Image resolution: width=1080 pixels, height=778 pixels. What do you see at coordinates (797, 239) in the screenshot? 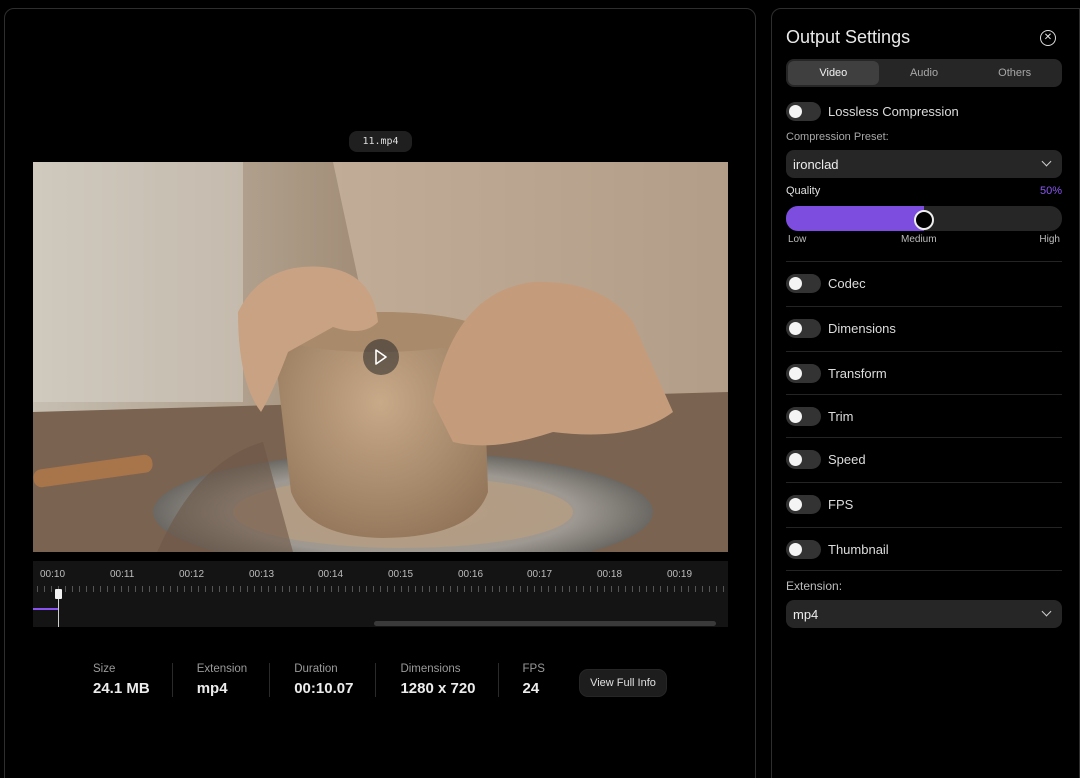
I see `quality-low-label: Low` at bounding box center [797, 239].